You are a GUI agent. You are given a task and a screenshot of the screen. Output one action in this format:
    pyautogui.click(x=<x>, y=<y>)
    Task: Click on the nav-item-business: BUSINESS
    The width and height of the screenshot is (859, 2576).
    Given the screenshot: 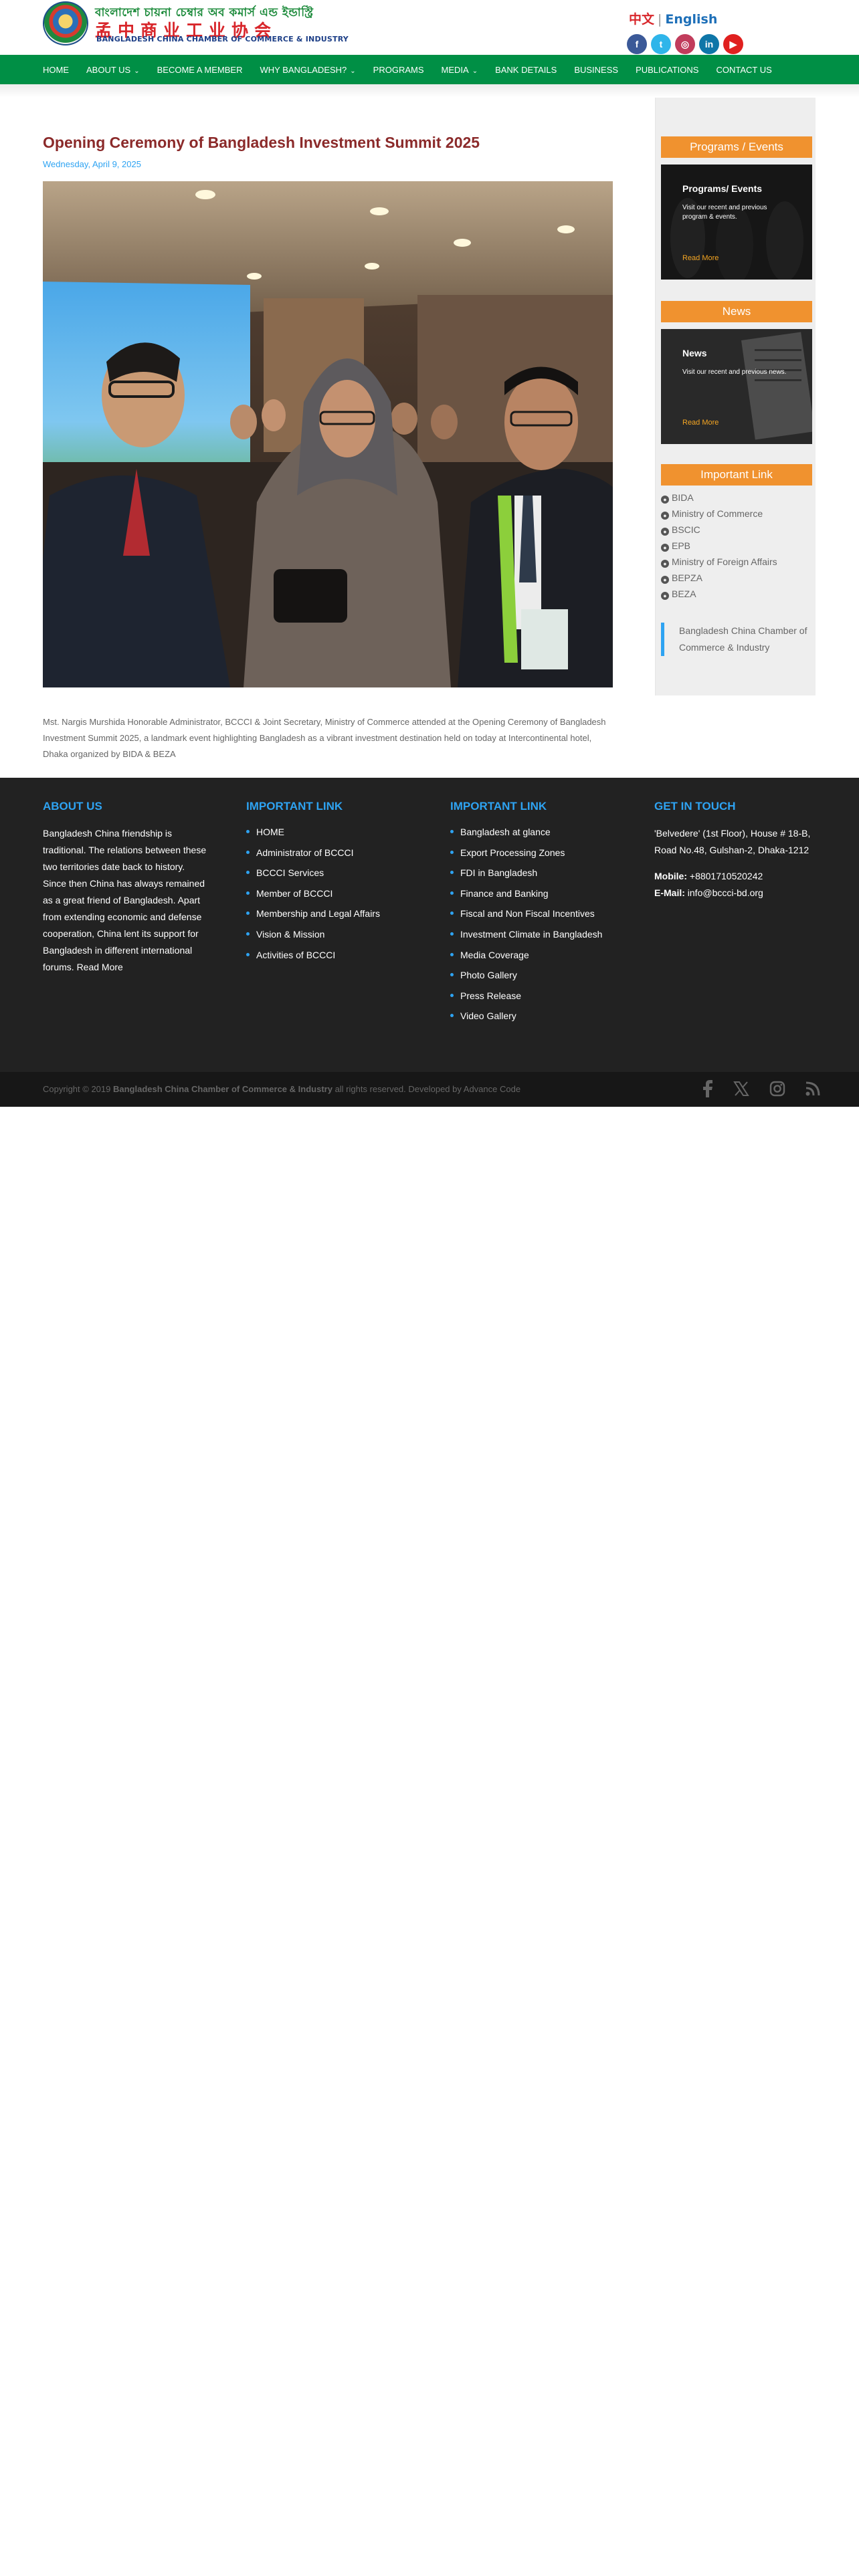 What is the action you would take?
    pyautogui.click(x=596, y=70)
    